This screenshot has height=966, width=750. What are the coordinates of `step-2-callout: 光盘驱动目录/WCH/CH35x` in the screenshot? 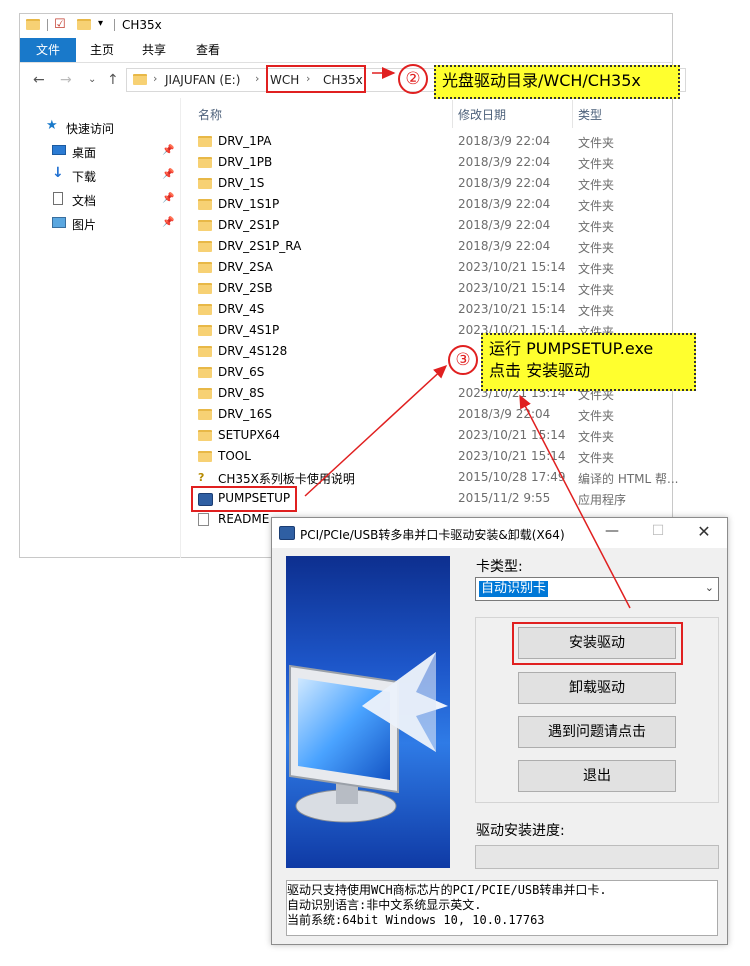 It's located at (557, 82).